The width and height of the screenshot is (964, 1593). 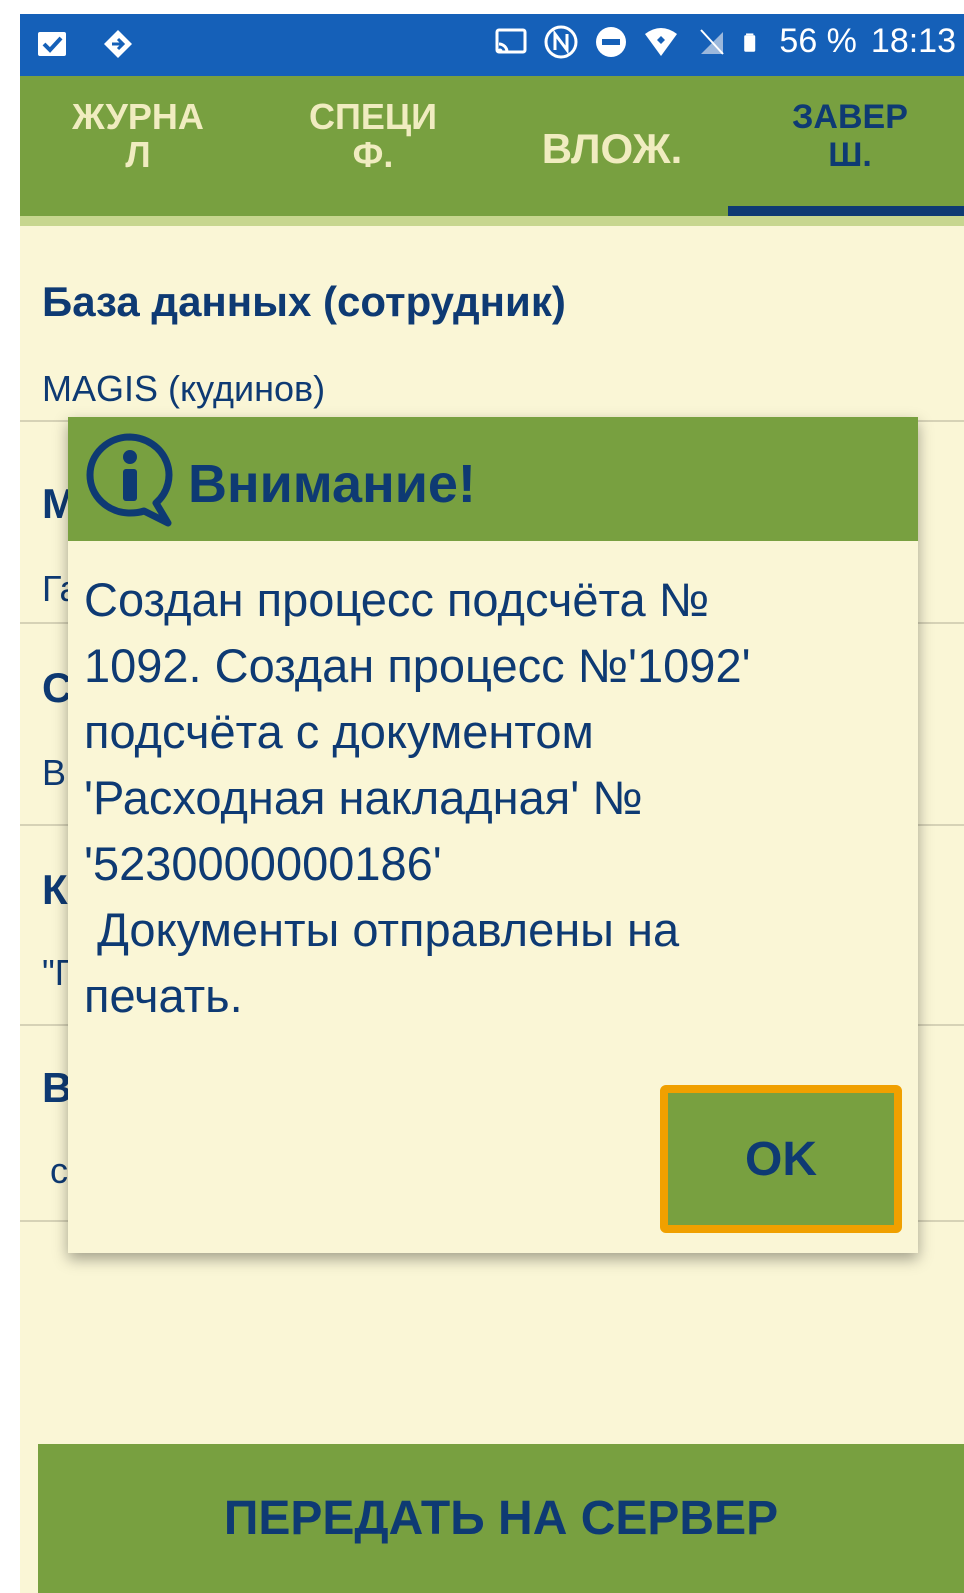 What do you see at coordinates (501, 1518) in the screenshot?
I see `send-to-server-button: ПЕРЕДАТЬ НА СЕРВЕР` at bounding box center [501, 1518].